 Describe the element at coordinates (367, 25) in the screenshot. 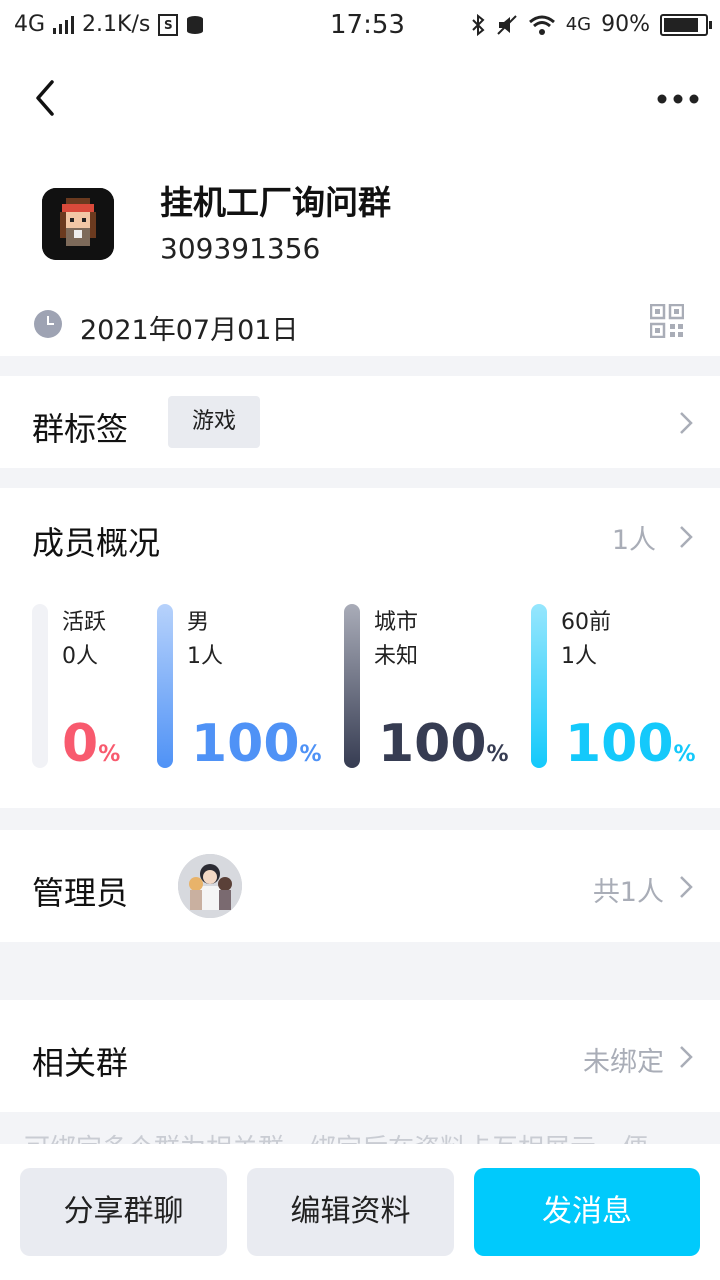

I see `clock-time: 17:53` at that location.